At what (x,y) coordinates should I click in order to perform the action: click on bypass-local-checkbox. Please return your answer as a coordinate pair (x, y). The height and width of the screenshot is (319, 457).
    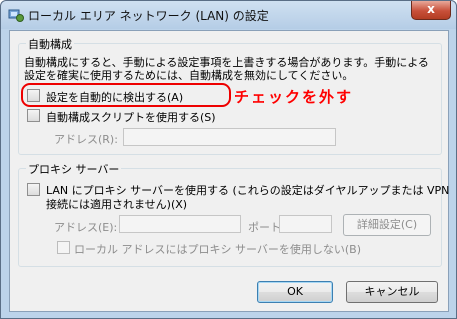
    Looking at the image, I should click on (63, 247).